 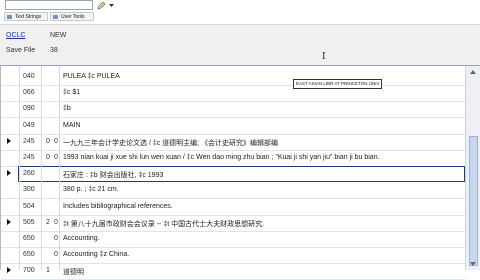 What do you see at coordinates (29, 108) in the screenshot?
I see `field-tag: 090` at bounding box center [29, 108].